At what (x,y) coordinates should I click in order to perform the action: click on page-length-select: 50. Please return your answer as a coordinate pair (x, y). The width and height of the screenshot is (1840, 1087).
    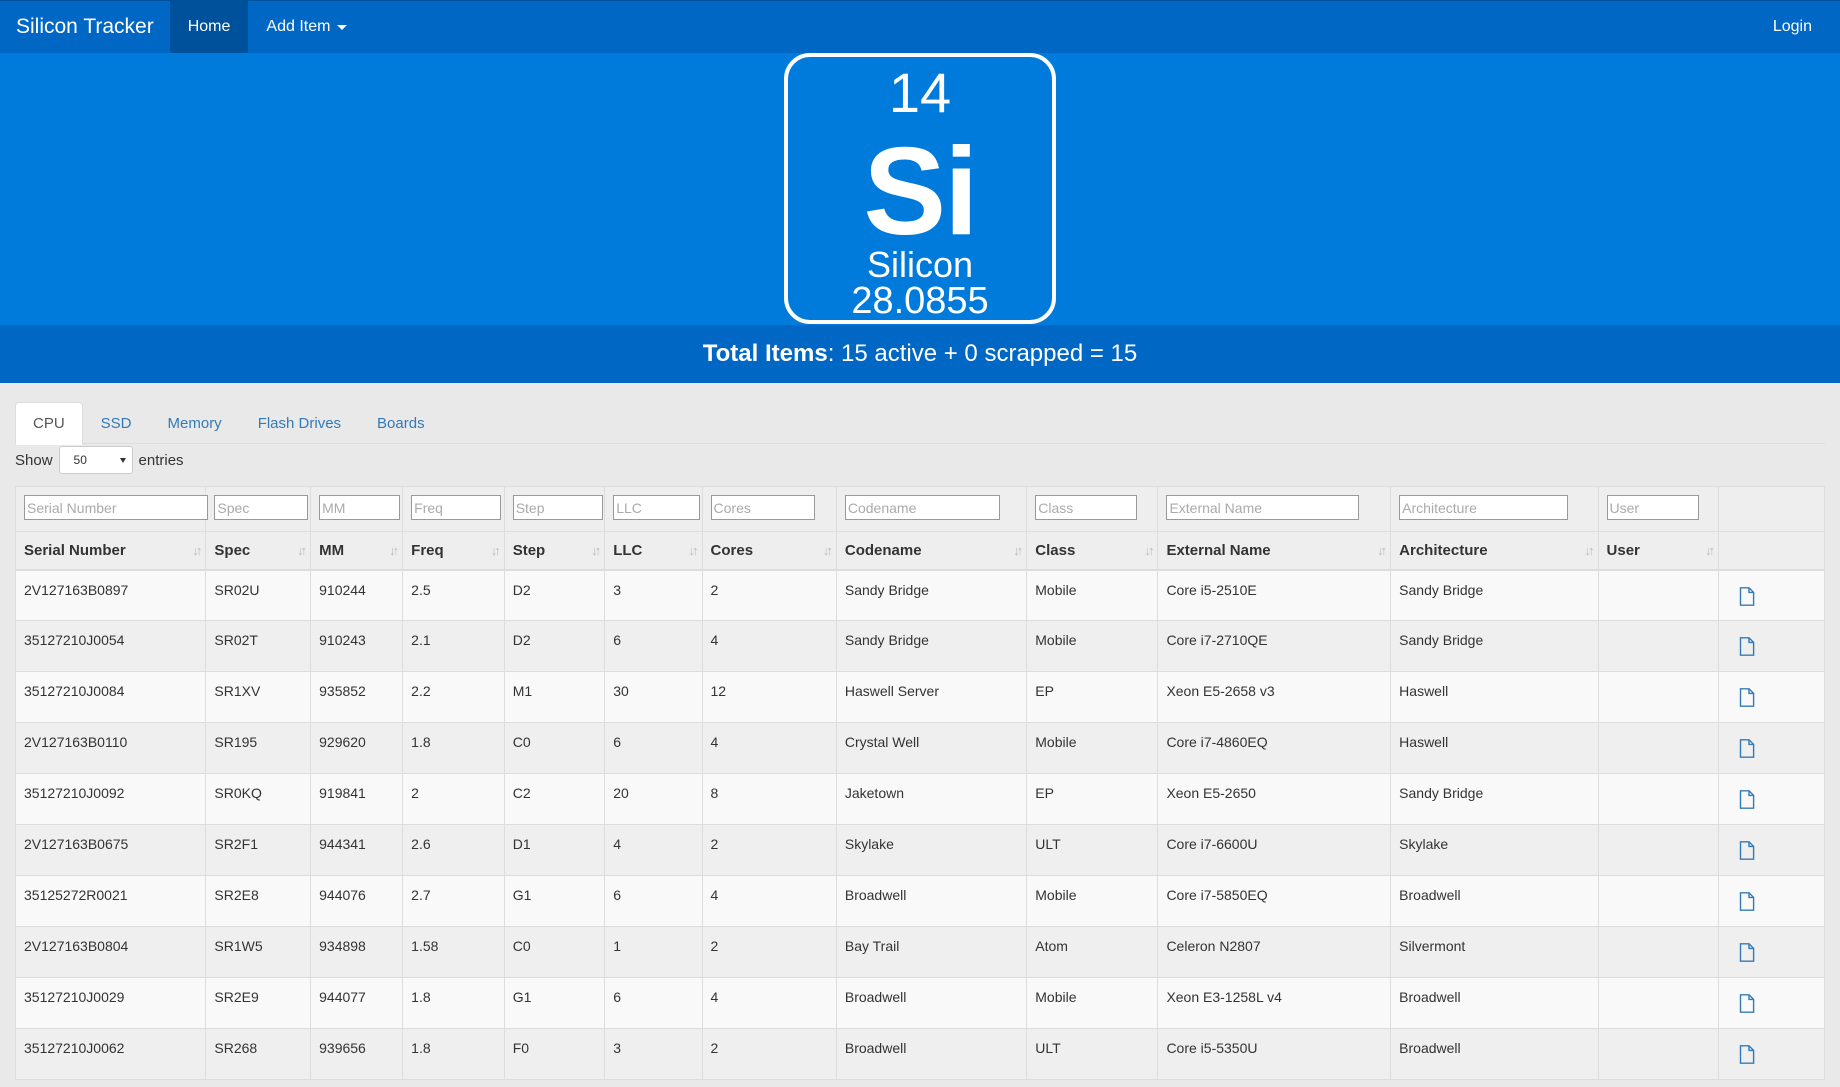
    Looking at the image, I should click on (95, 460).